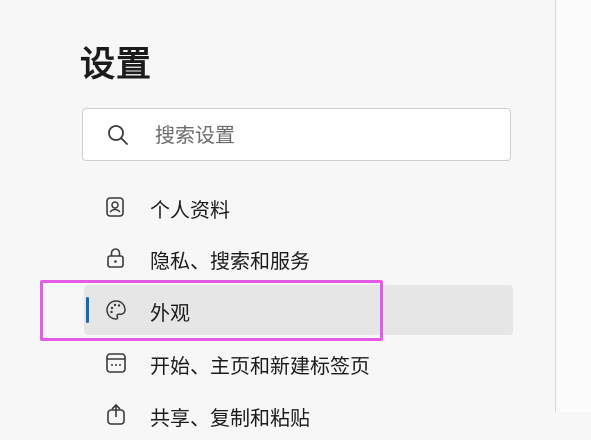 The width and height of the screenshot is (591, 440). Describe the element at coordinates (260, 366) in the screenshot. I see `sidebar-item-label: 开始、主页和新建标签页` at that location.